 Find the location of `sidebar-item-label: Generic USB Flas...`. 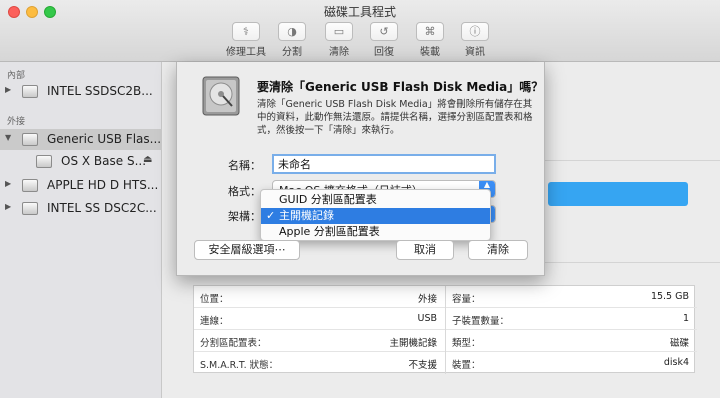

sidebar-item-label: Generic USB Flas... is located at coordinates (104, 139).